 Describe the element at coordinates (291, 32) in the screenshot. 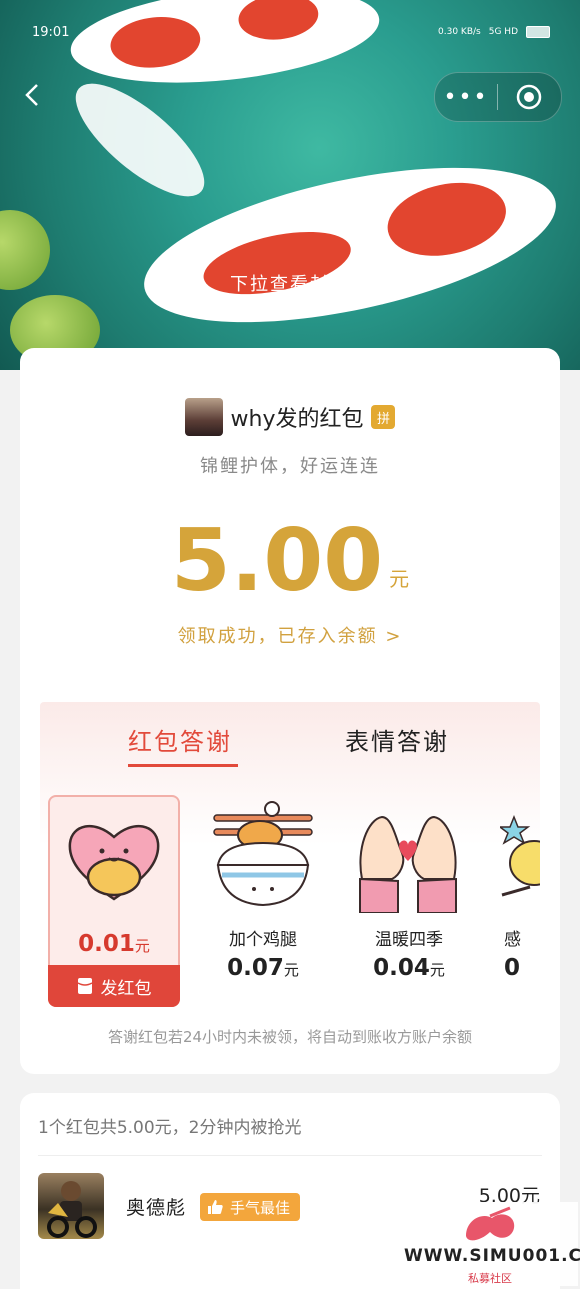

I see `status-bar: 19:01 0.30 KB/s 5G HD` at that location.